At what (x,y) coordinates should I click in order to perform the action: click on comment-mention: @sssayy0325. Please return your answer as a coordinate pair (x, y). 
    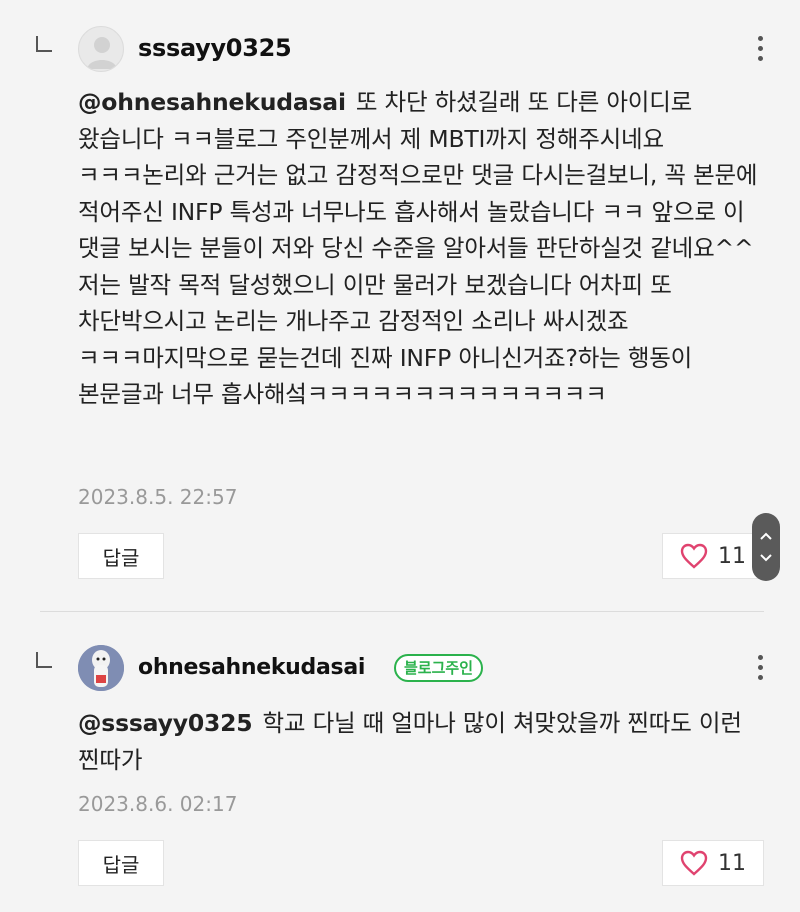
    Looking at the image, I should click on (165, 723).